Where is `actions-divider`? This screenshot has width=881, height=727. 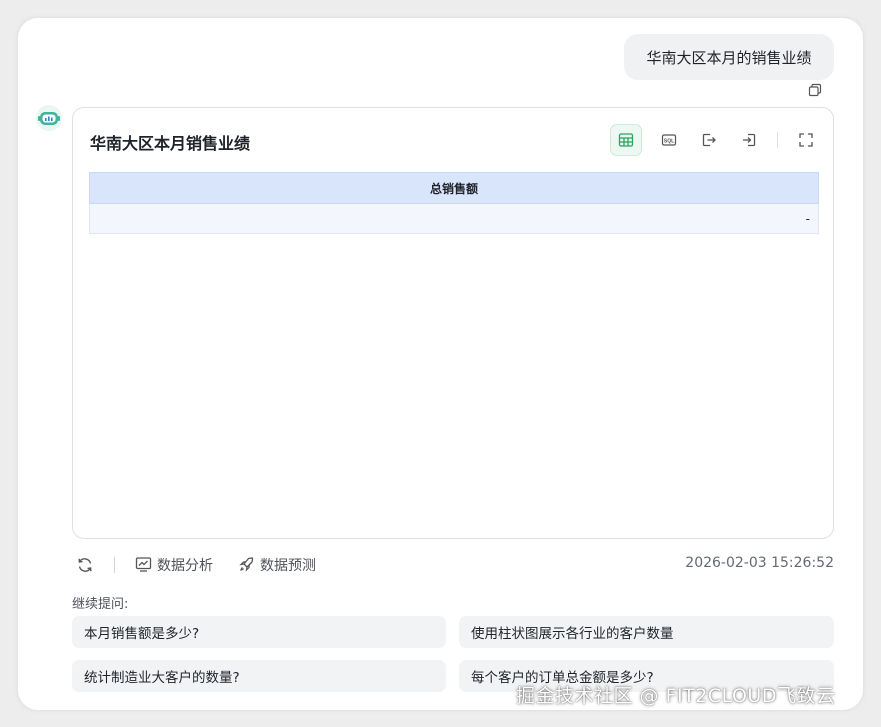 actions-divider is located at coordinates (114, 565).